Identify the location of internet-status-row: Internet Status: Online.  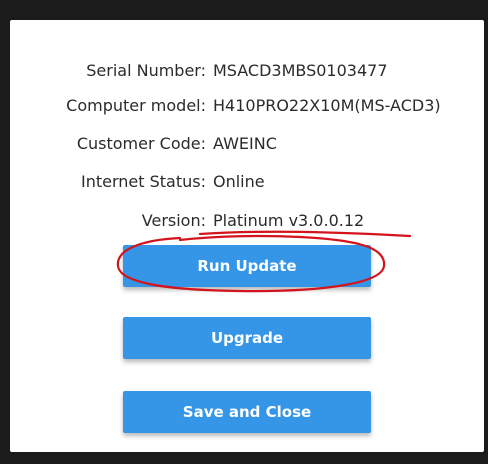
(244, 183).